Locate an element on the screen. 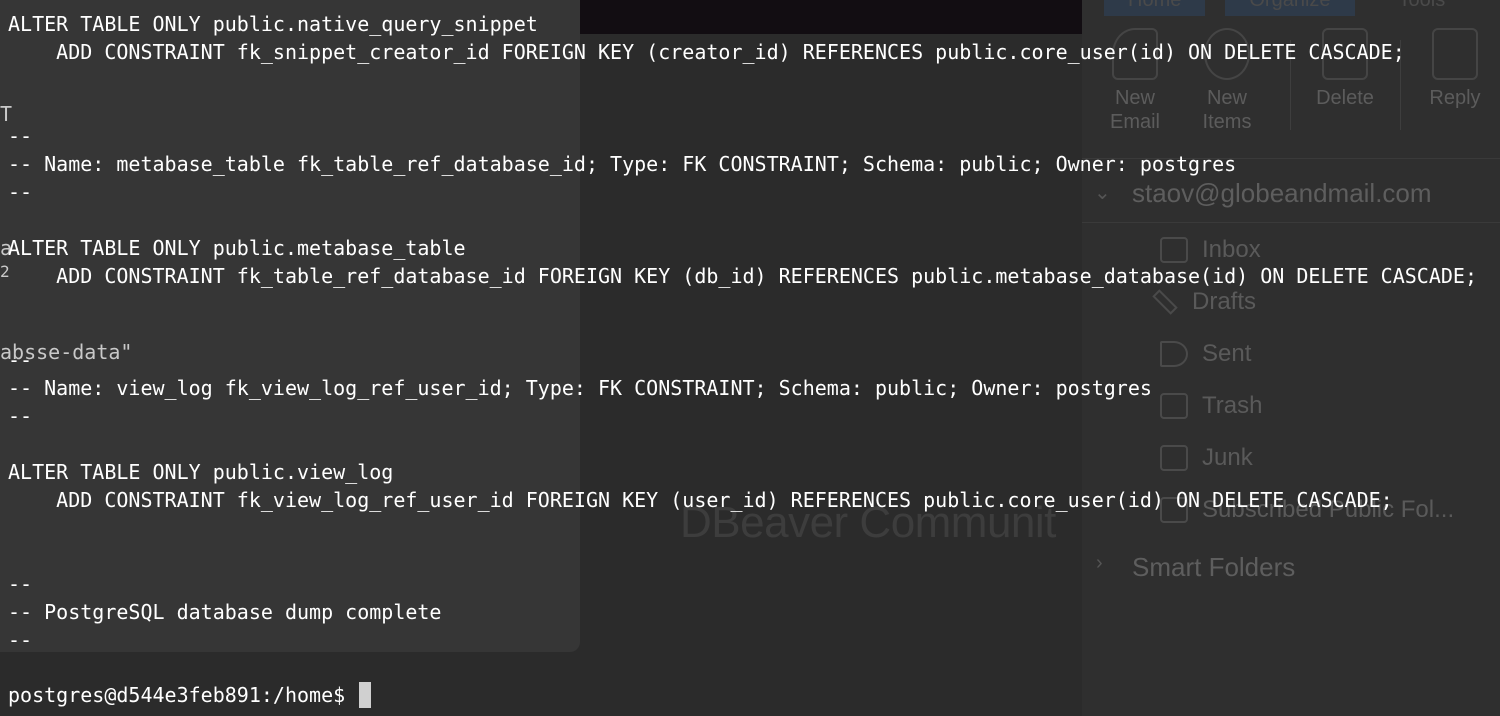 The width and height of the screenshot is (1500, 716). folder-label: Inbox is located at coordinates (1231, 249).